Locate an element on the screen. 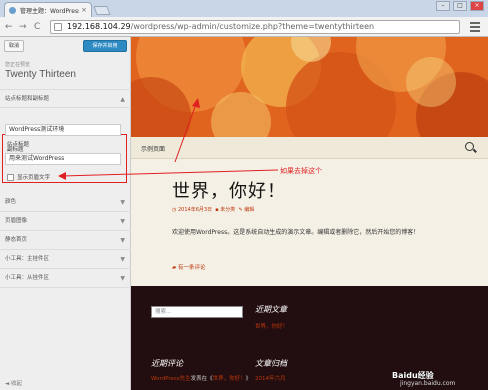  watermark-site: jingyan.baidu.com is located at coordinates (428, 383).